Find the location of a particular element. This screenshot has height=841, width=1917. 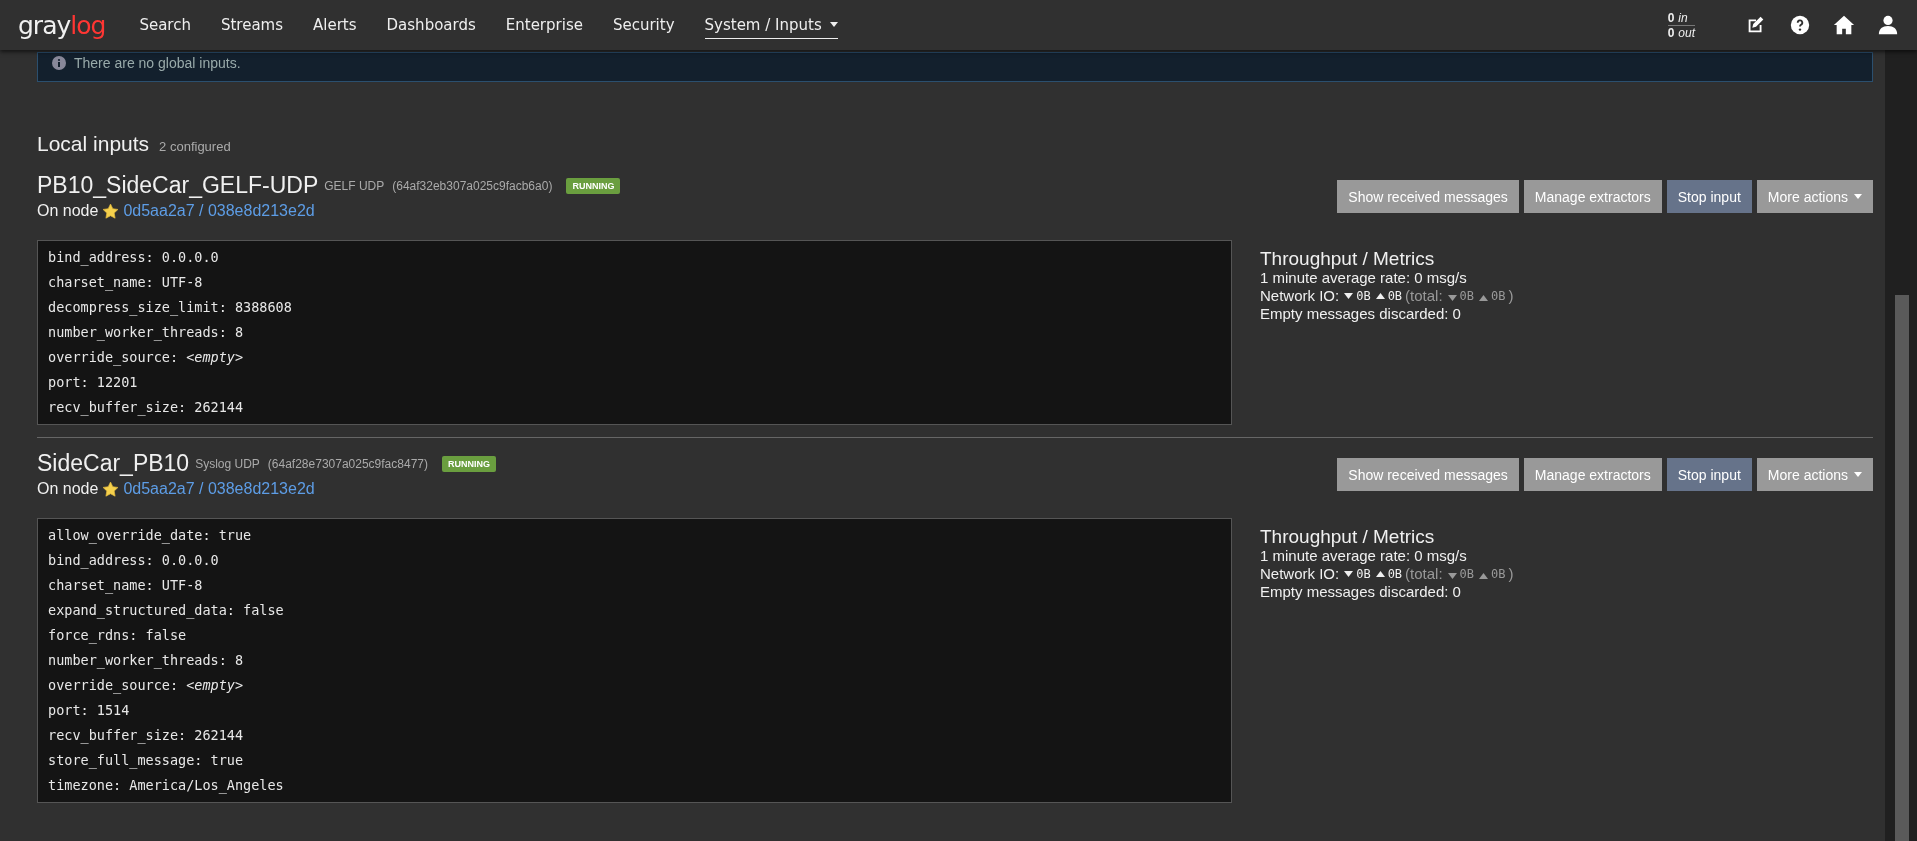

nav-item: Alerts is located at coordinates (335, 25).